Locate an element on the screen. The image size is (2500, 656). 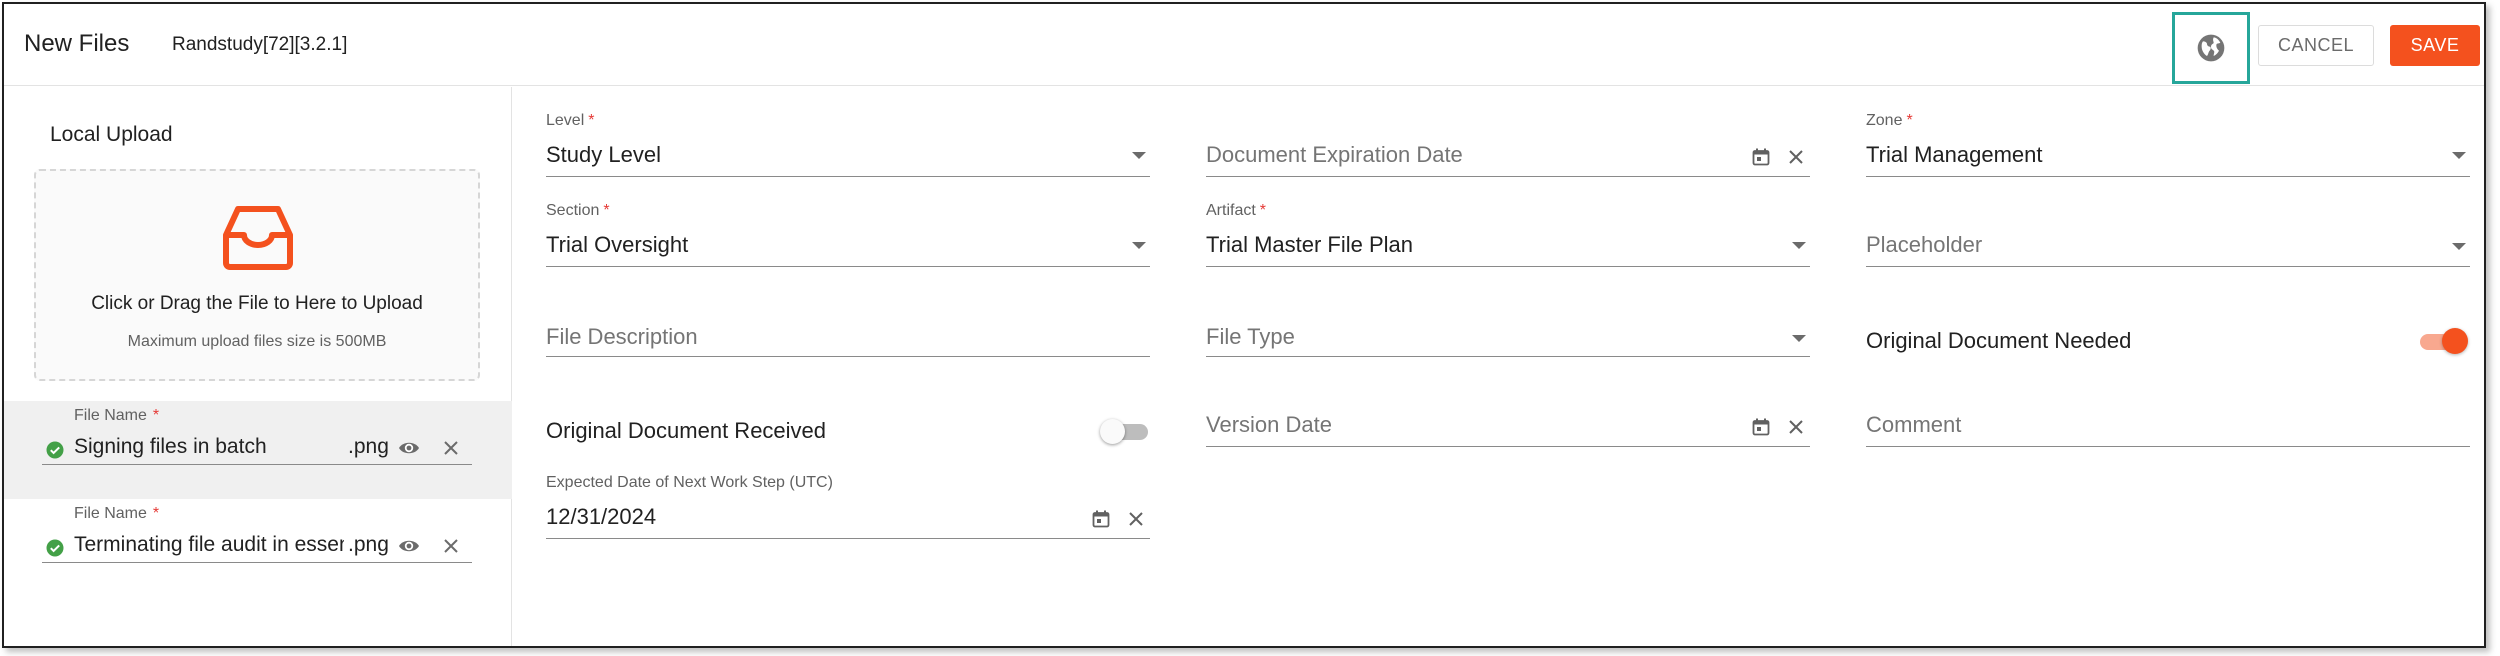
level-value: Study Level is located at coordinates (603, 154).